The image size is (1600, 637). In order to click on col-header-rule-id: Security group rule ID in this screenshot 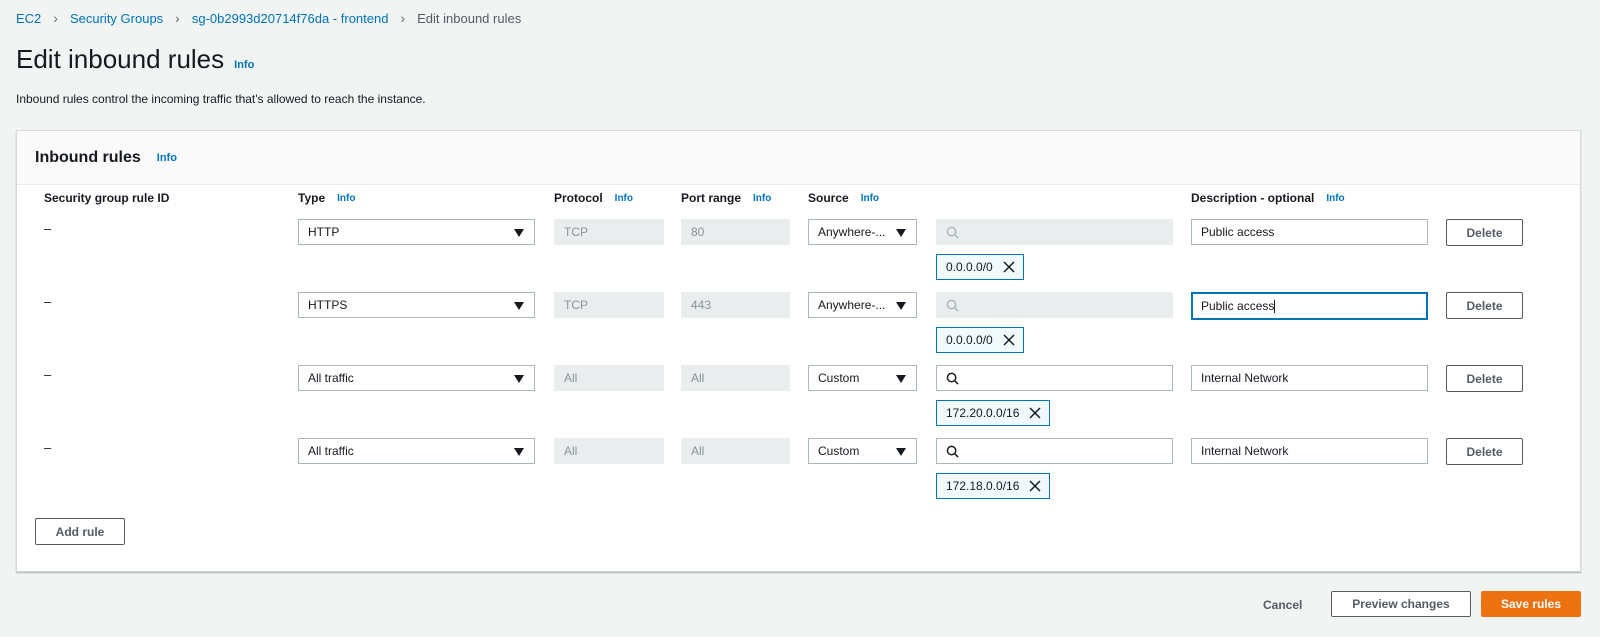, I will do `click(106, 198)`.